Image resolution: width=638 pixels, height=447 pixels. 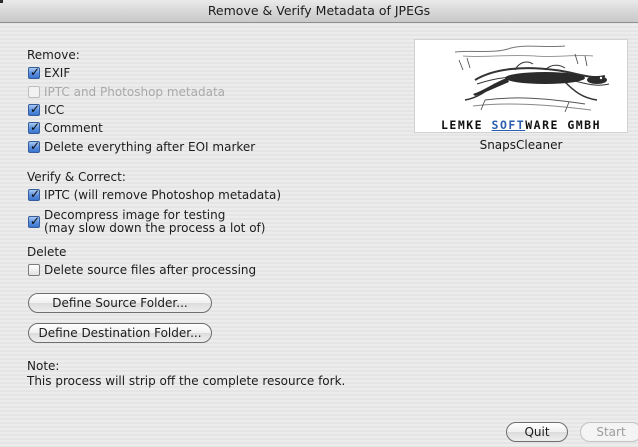 What do you see at coordinates (57, 73) in the screenshot?
I see `checkbox-label: EXIF` at bounding box center [57, 73].